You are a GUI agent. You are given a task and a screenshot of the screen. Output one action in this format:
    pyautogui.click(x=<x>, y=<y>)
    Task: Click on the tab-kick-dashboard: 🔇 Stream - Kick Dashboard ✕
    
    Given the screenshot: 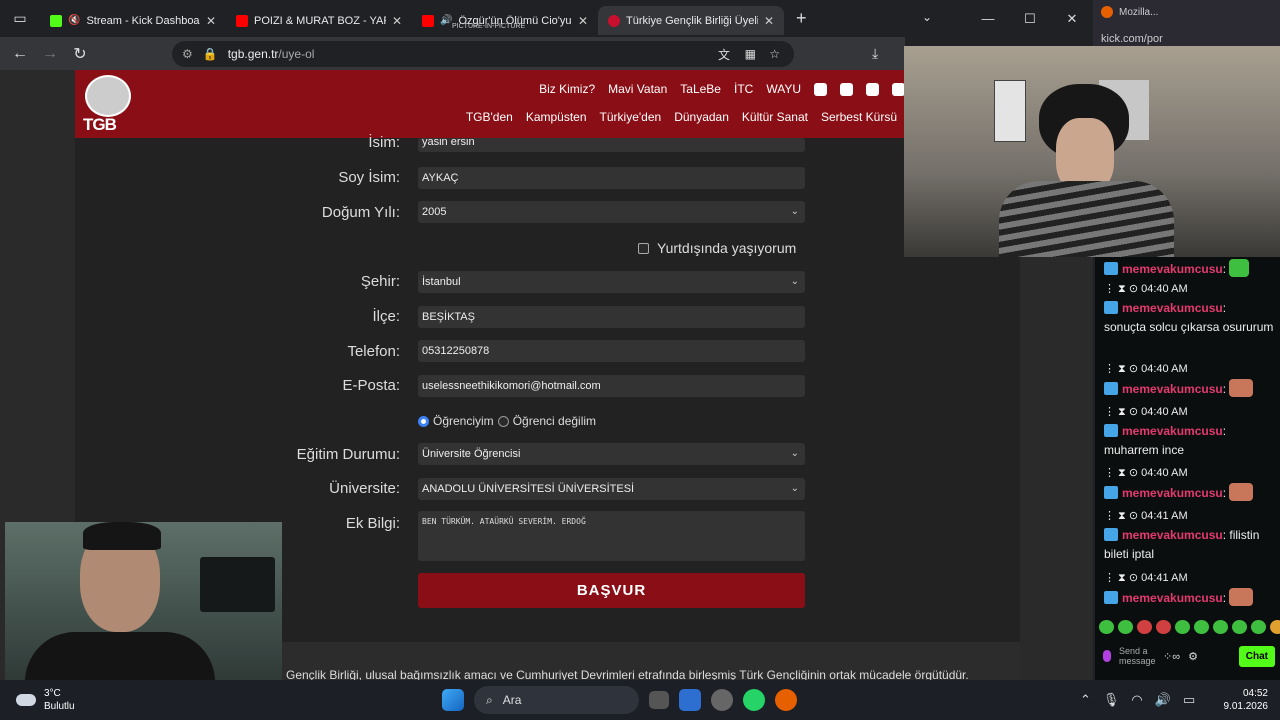 What is the action you would take?
    pyautogui.click(x=133, y=20)
    